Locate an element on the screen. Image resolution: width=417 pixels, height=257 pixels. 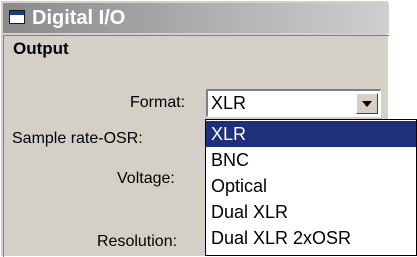
format-option-optical: Optical is located at coordinates (311, 186).